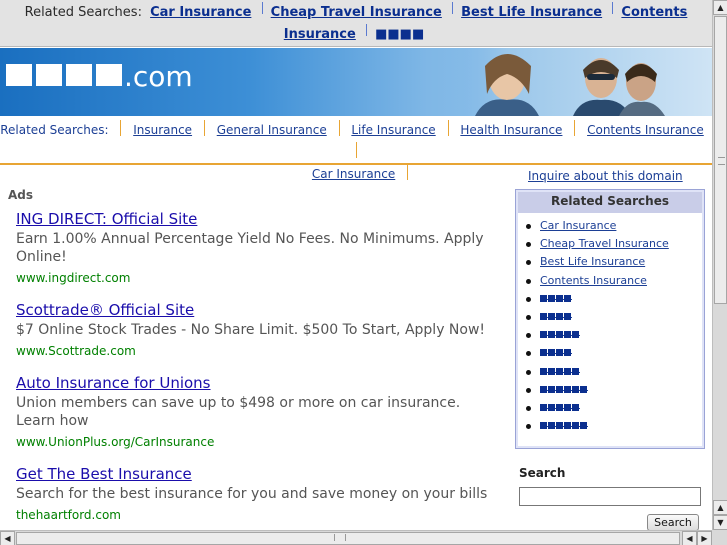 Image resolution: width=727 pixels, height=545 pixels. What do you see at coordinates (254, 310) in the screenshot?
I see `ad-title-link: Scottrade® Official Site` at bounding box center [254, 310].